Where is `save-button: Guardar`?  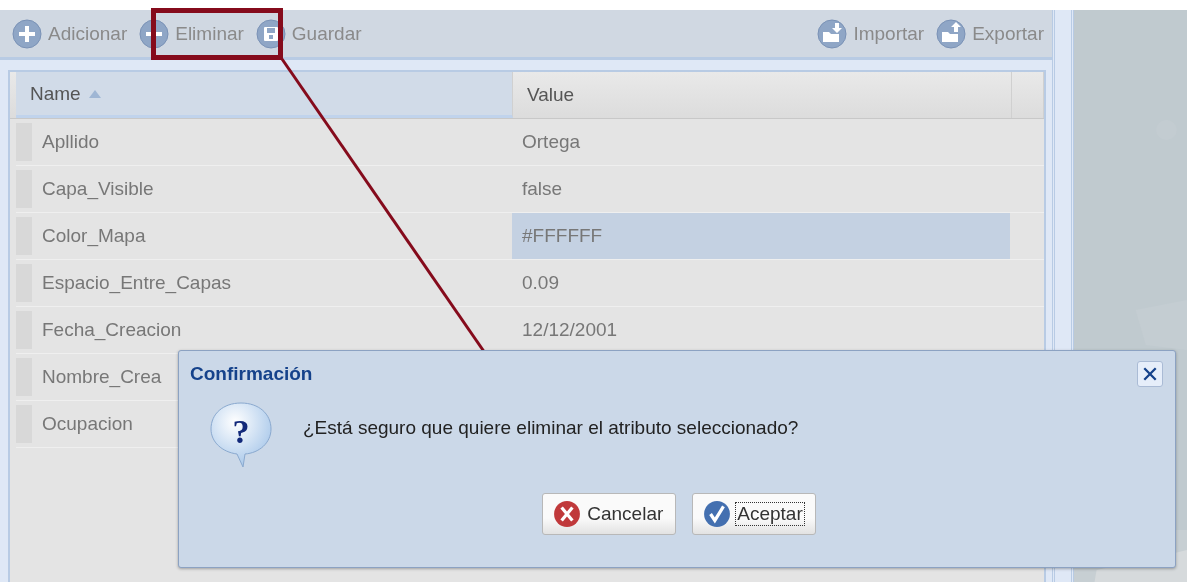 save-button: Guardar is located at coordinates (308, 33).